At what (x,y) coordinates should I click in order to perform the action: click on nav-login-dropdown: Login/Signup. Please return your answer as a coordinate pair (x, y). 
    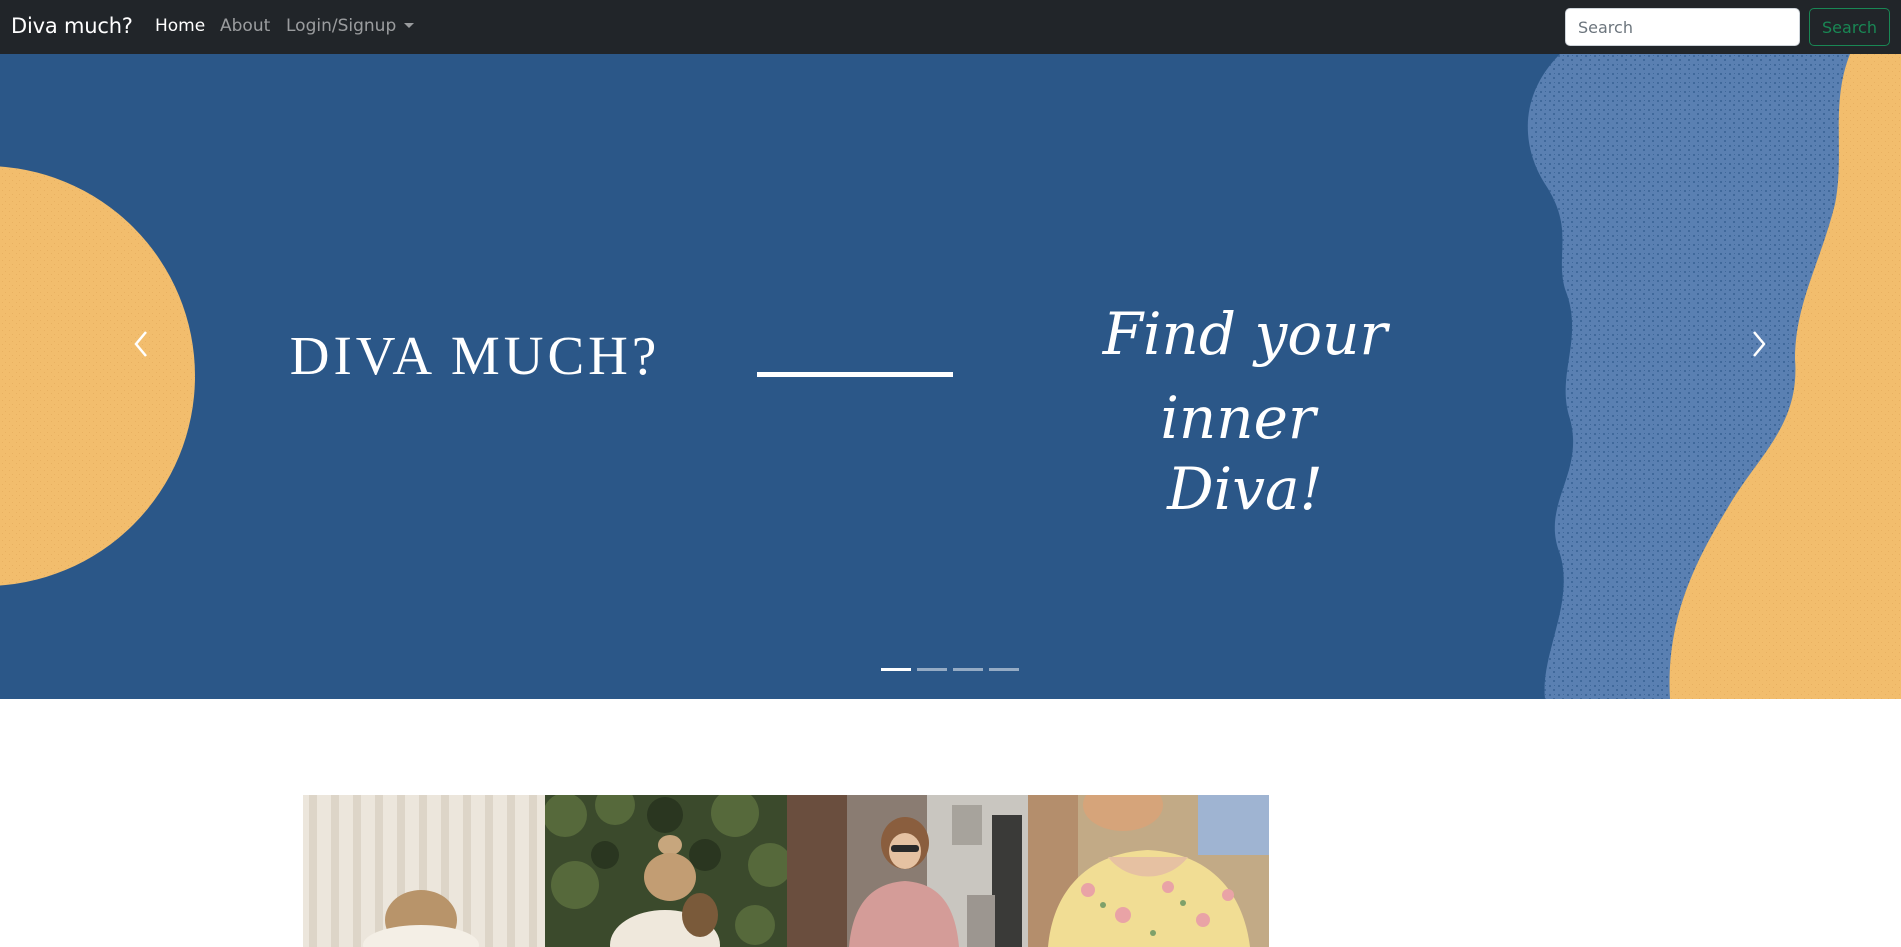
    Looking at the image, I should click on (350, 26).